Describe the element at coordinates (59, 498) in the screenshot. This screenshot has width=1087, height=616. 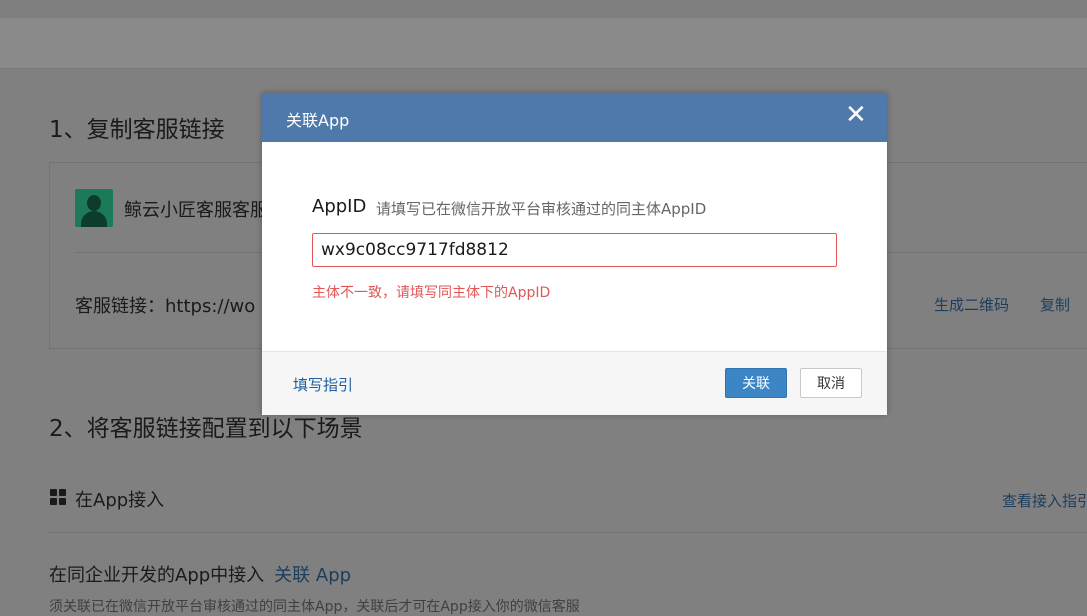
I see `grid-icon` at that location.